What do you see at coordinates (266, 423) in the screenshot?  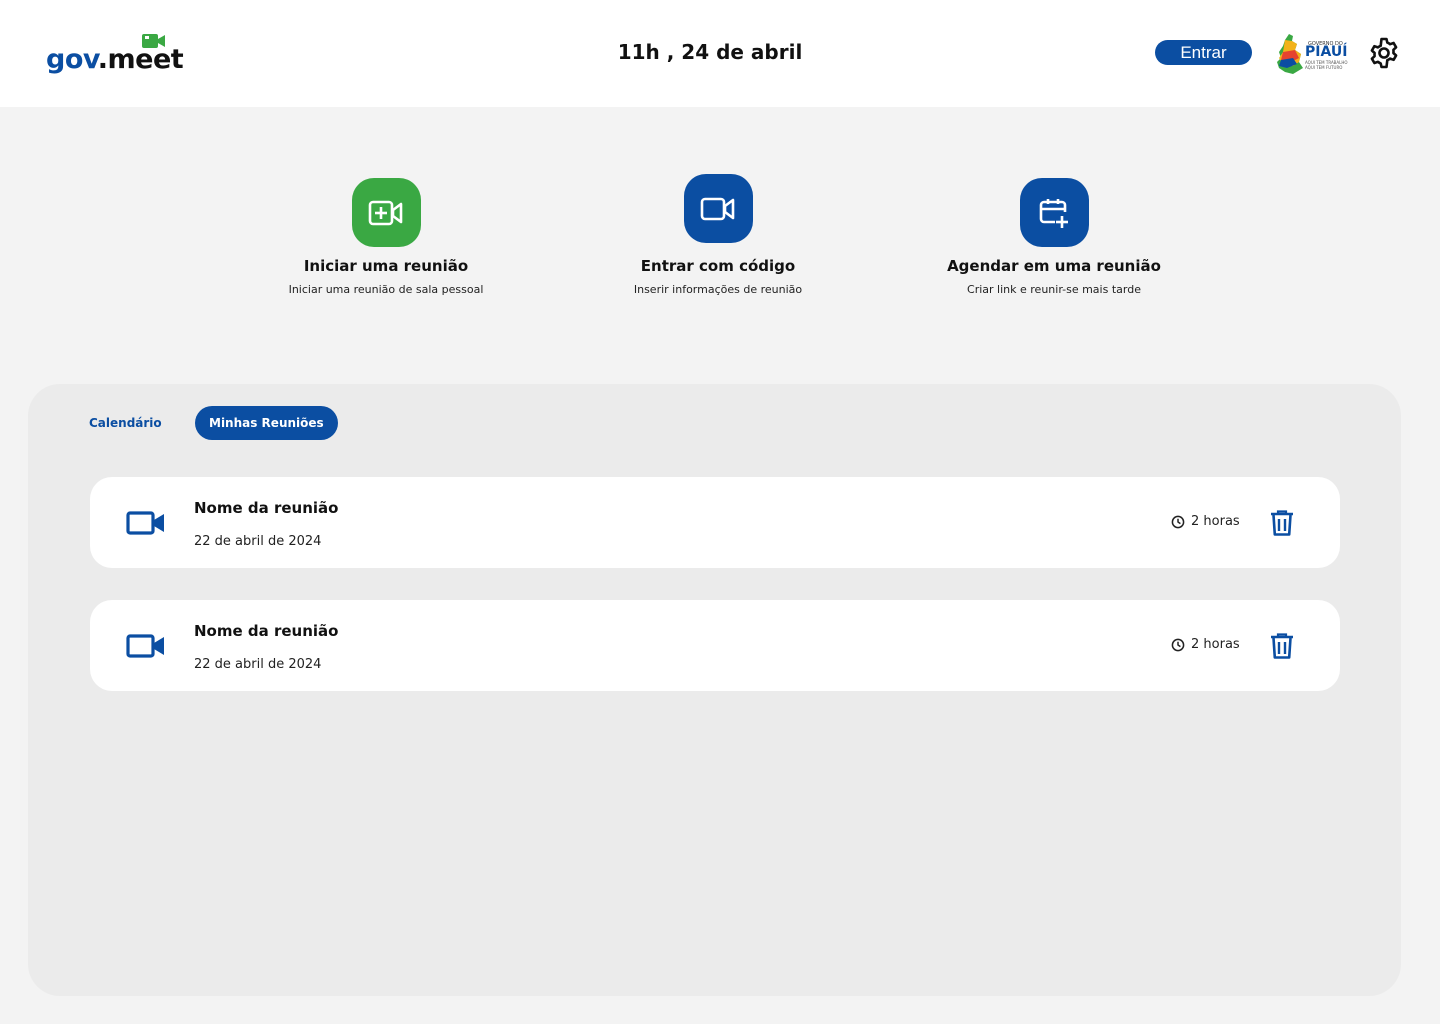 I see `tab-my-meetings: Minhas Reuniões` at bounding box center [266, 423].